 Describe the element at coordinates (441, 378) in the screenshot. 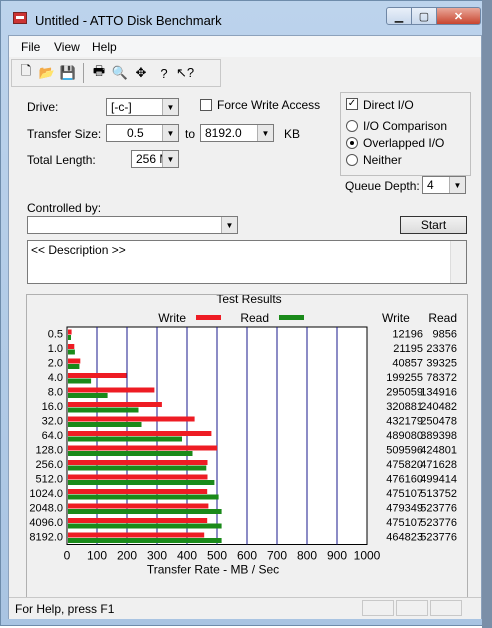

I see `read-value: 78372` at that location.